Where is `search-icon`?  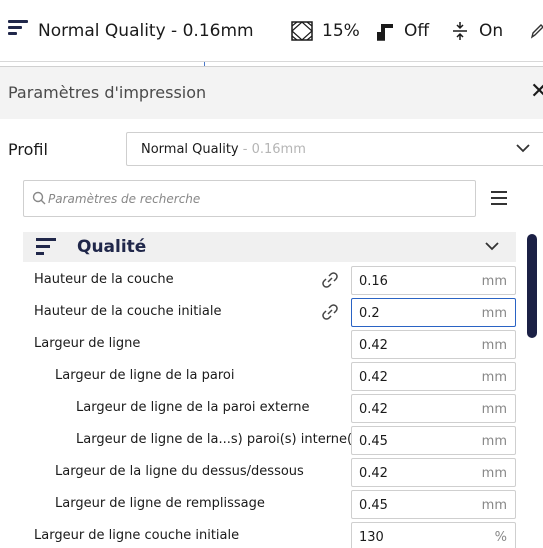
search-icon is located at coordinates (39, 198).